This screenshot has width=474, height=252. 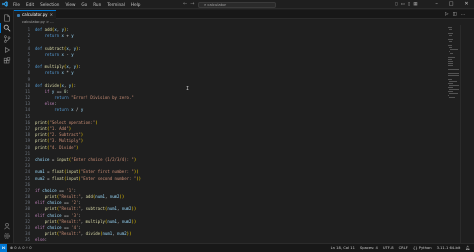 I want to click on python-interpreter: 3.11.1 64-bit, so click(x=449, y=248).